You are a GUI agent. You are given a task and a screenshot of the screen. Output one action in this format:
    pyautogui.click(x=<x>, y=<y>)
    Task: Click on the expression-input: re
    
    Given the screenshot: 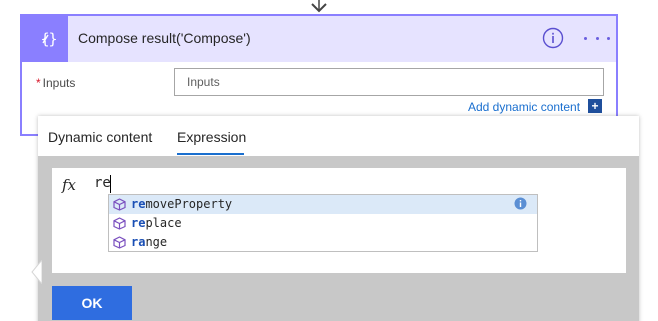 What is the action you would take?
    pyautogui.click(x=102, y=183)
    